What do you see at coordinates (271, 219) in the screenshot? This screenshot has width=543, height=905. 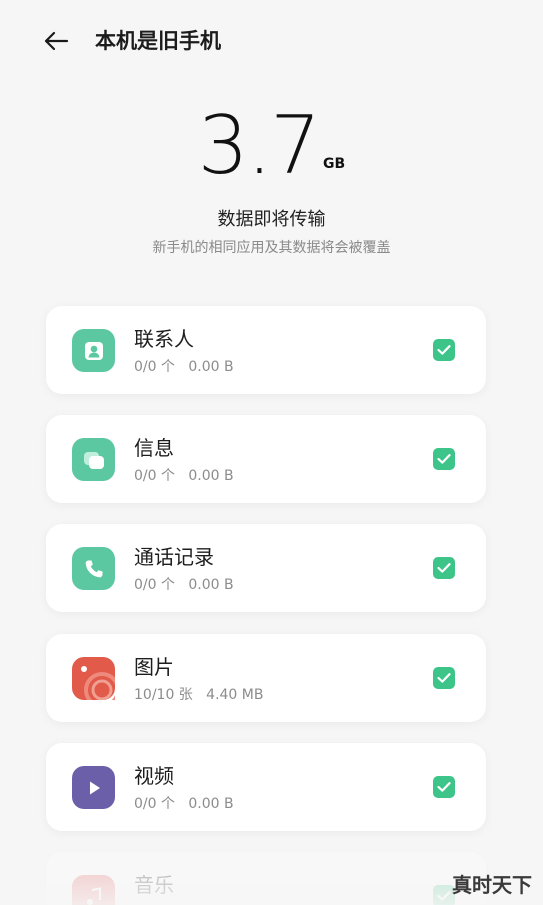 I see `transfer-status: 数据即将传输` at bounding box center [271, 219].